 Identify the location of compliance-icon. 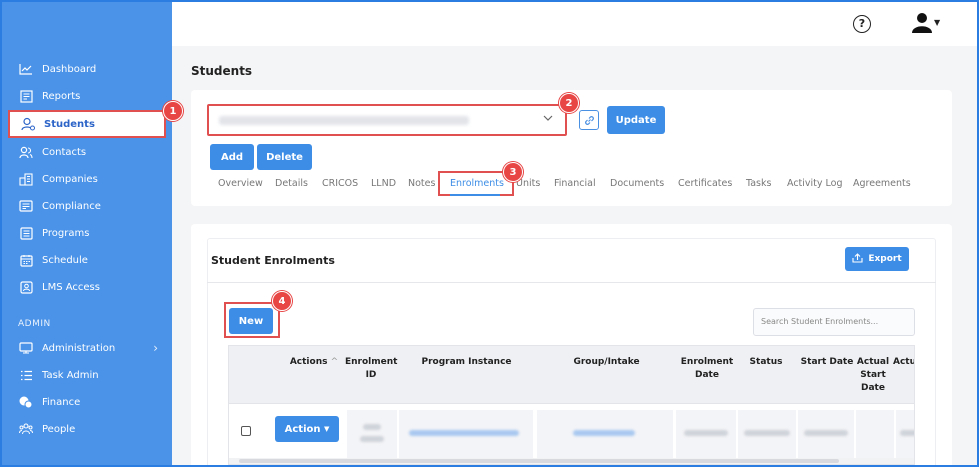
(26, 206).